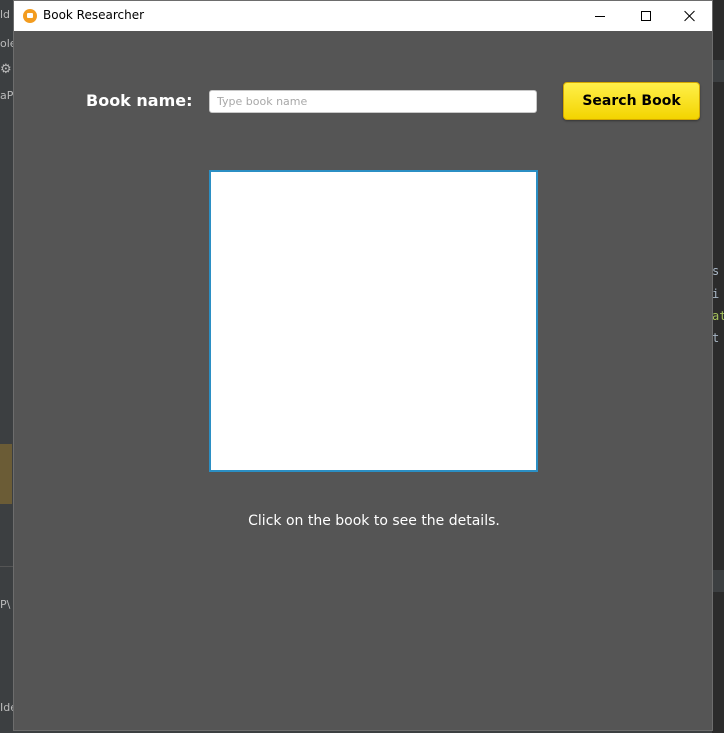 Image resolution: width=724 pixels, height=733 pixels. Describe the element at coordinates (139, 100) in the screenshot. I see `book-name-label: Book name:` at that location.